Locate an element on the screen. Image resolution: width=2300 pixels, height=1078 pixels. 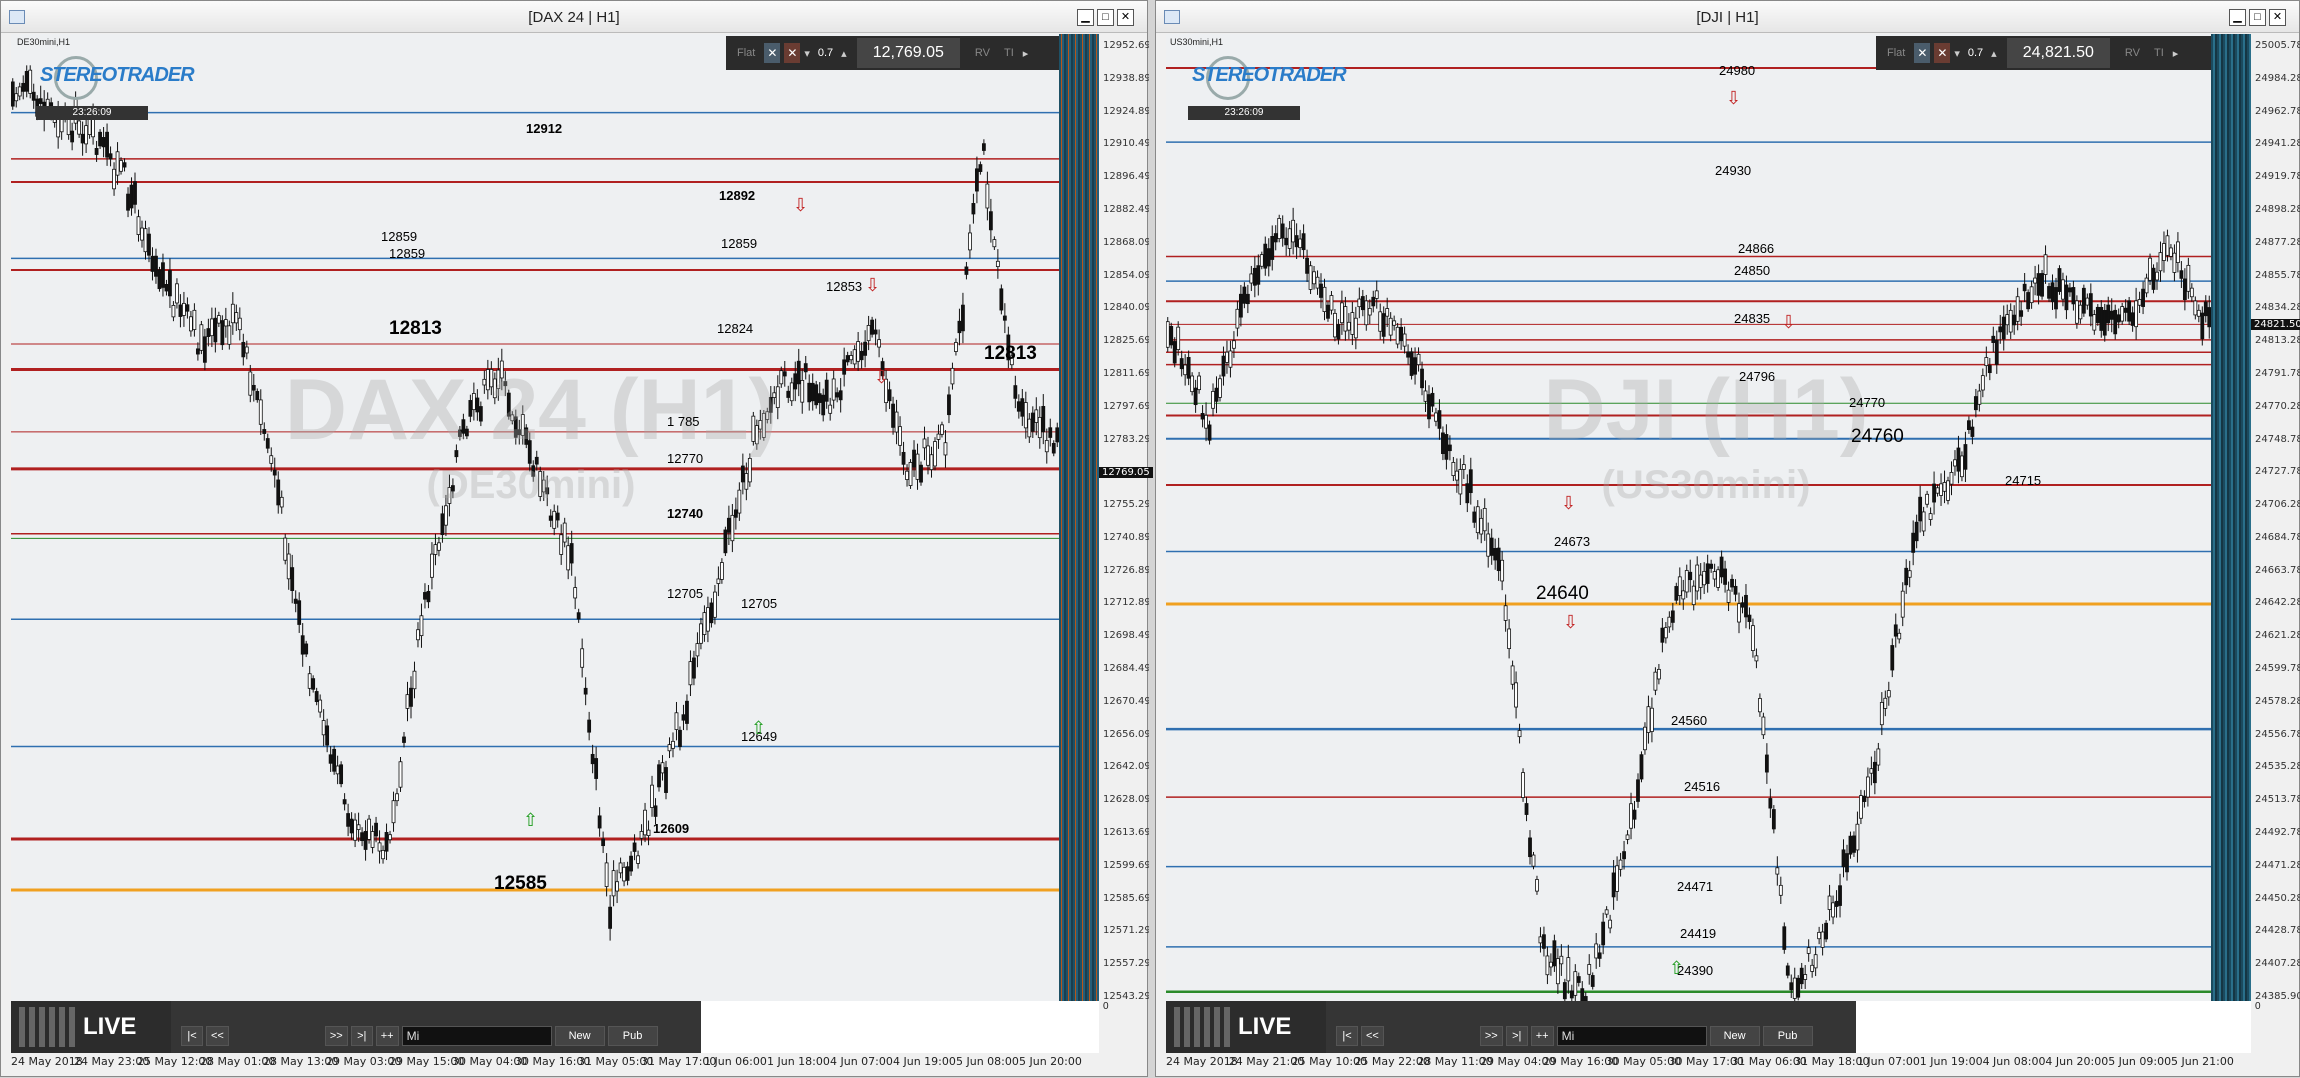
level-label: 12770 is located at coordinates (685, 458).